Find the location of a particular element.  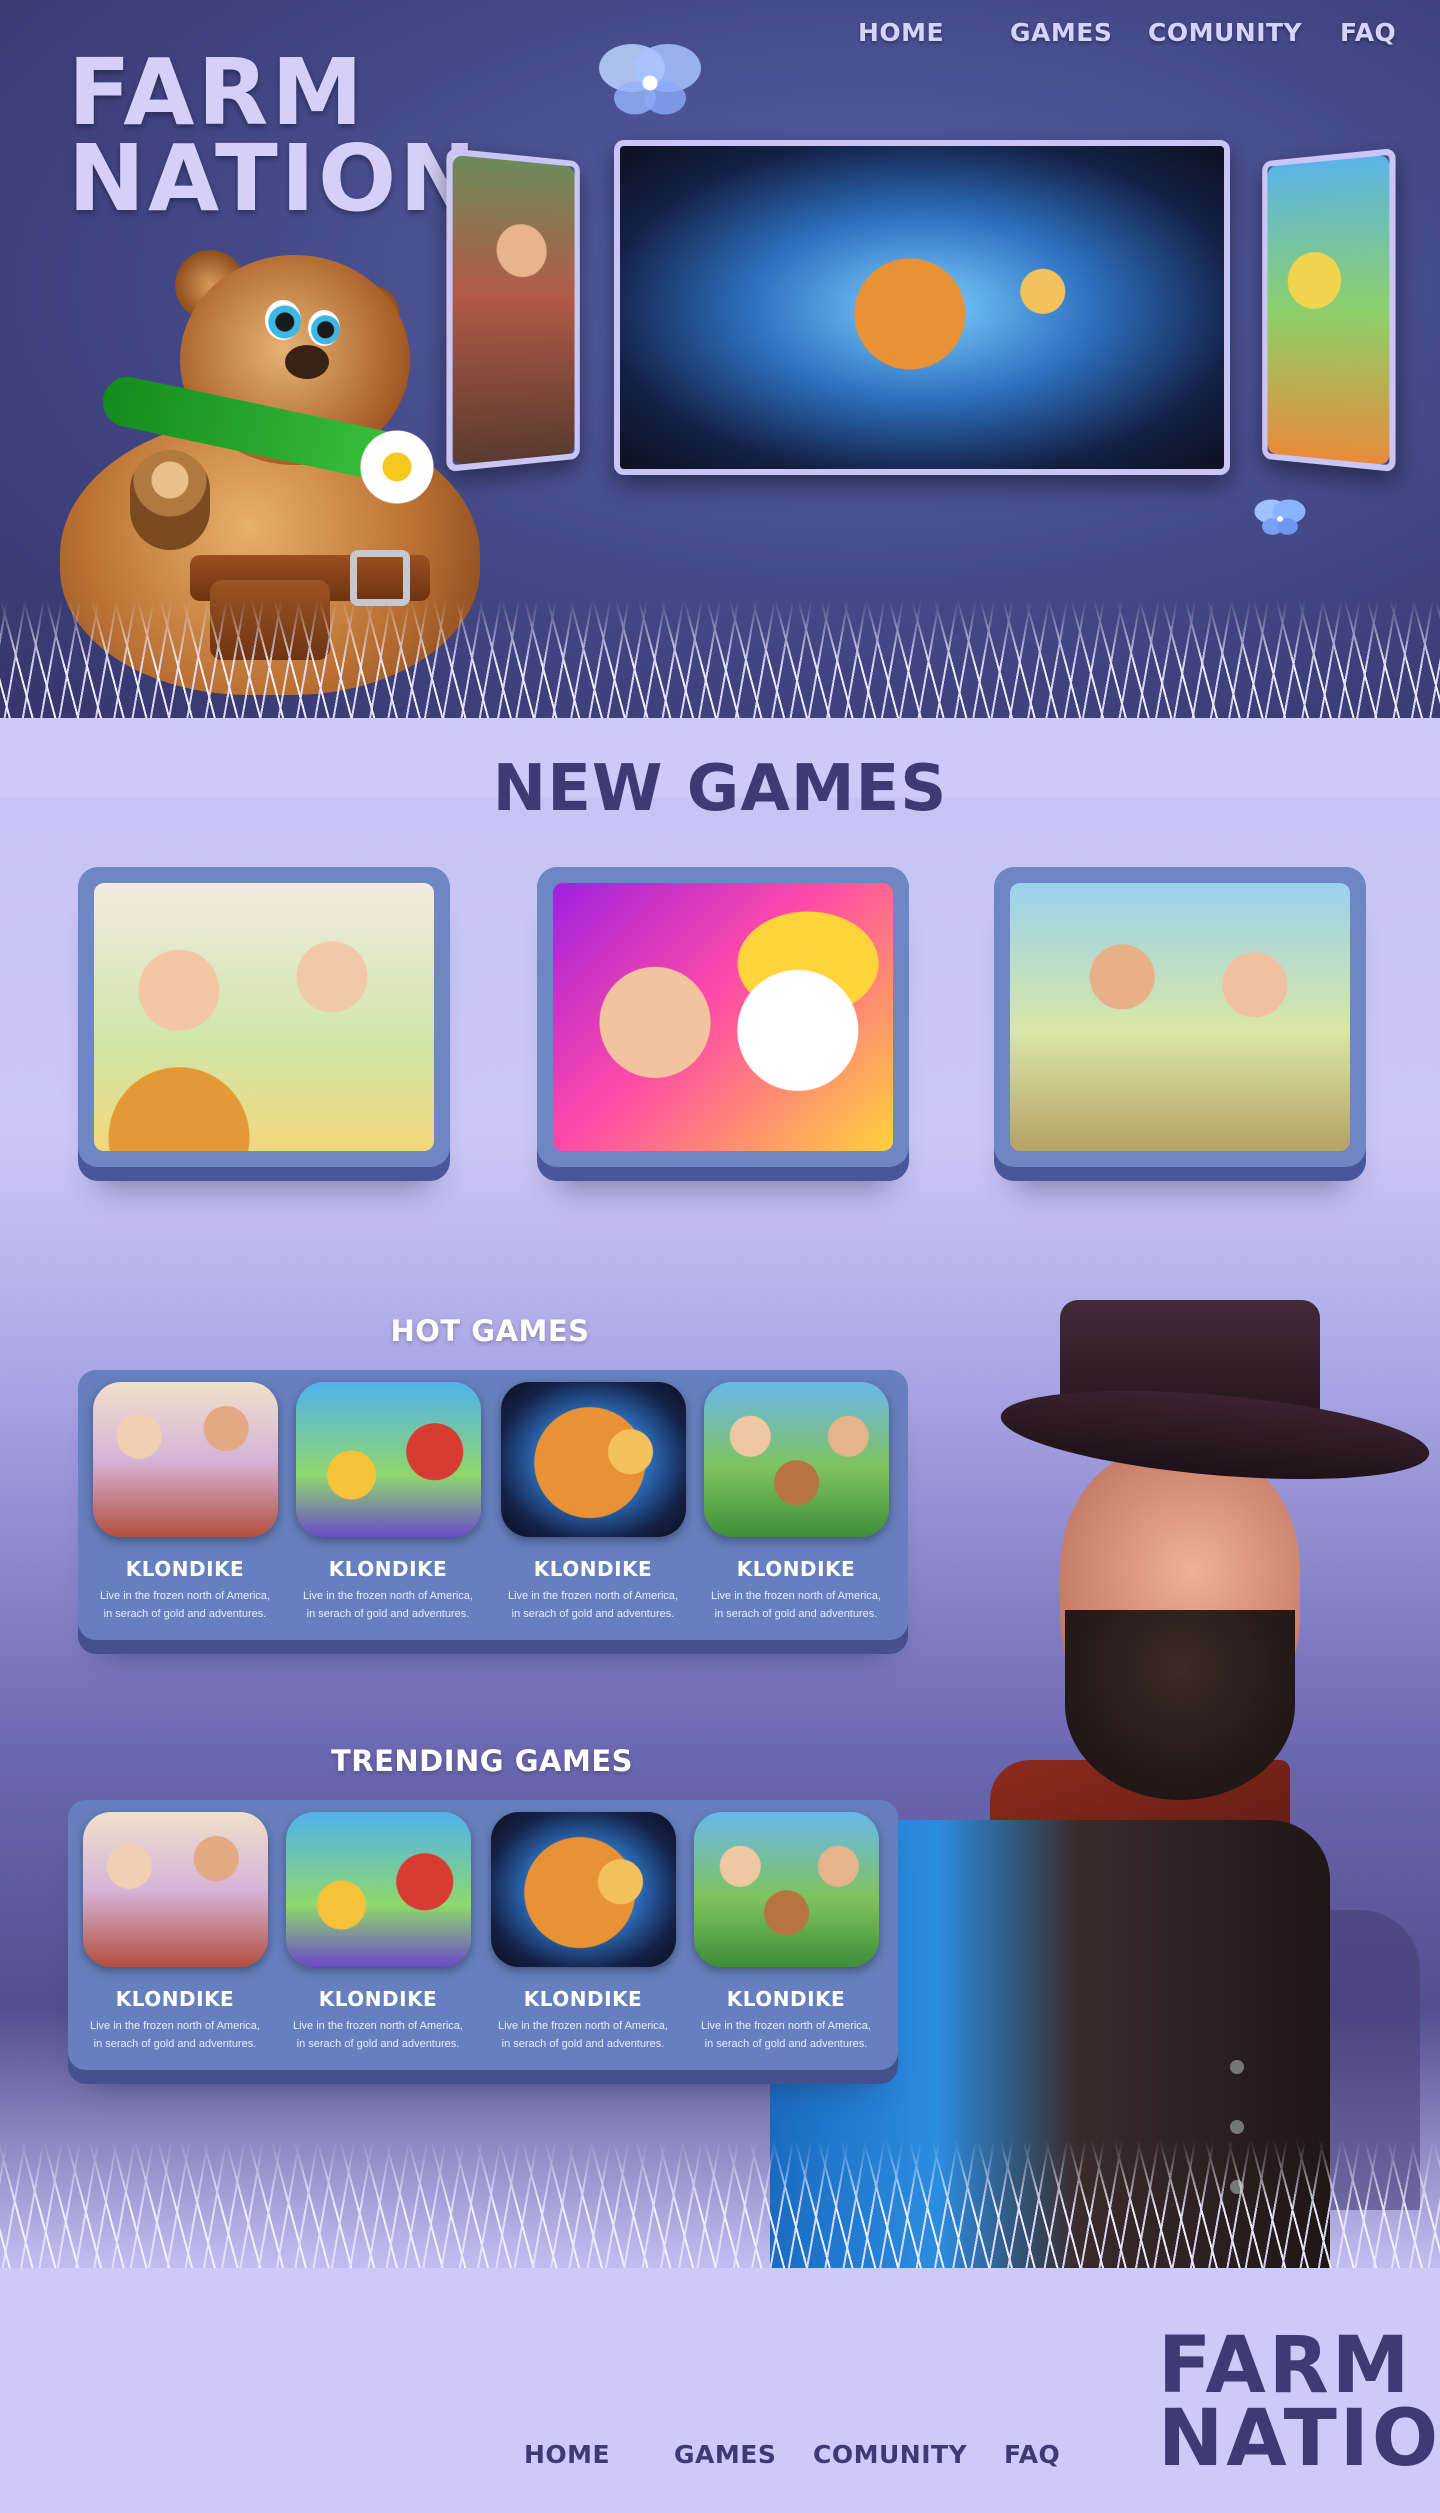

footer-brand-logo: FARM NATION is located at coordinates (1299, 2402).